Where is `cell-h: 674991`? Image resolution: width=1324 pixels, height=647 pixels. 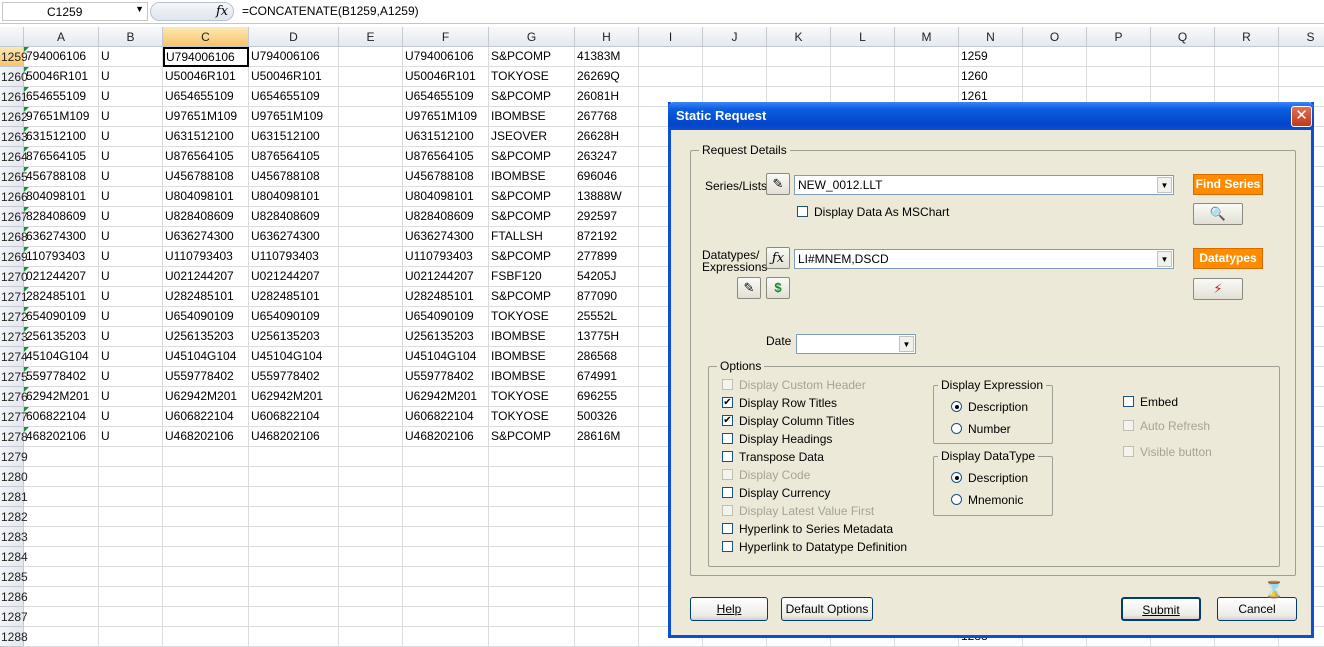
cell-h: 674991 is located at coordinates (607, 377).